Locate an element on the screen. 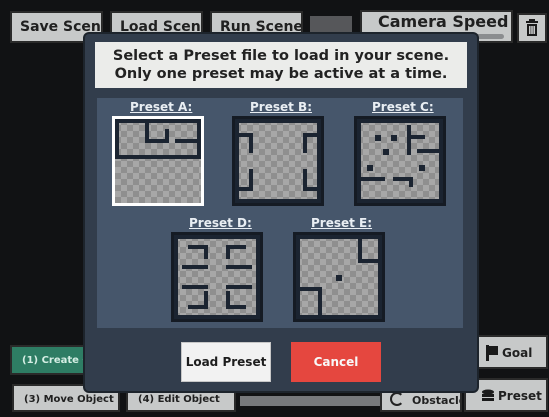 The image size is (549, 417). preset-c-label: Preset C: is located at coordinates (403, 107).